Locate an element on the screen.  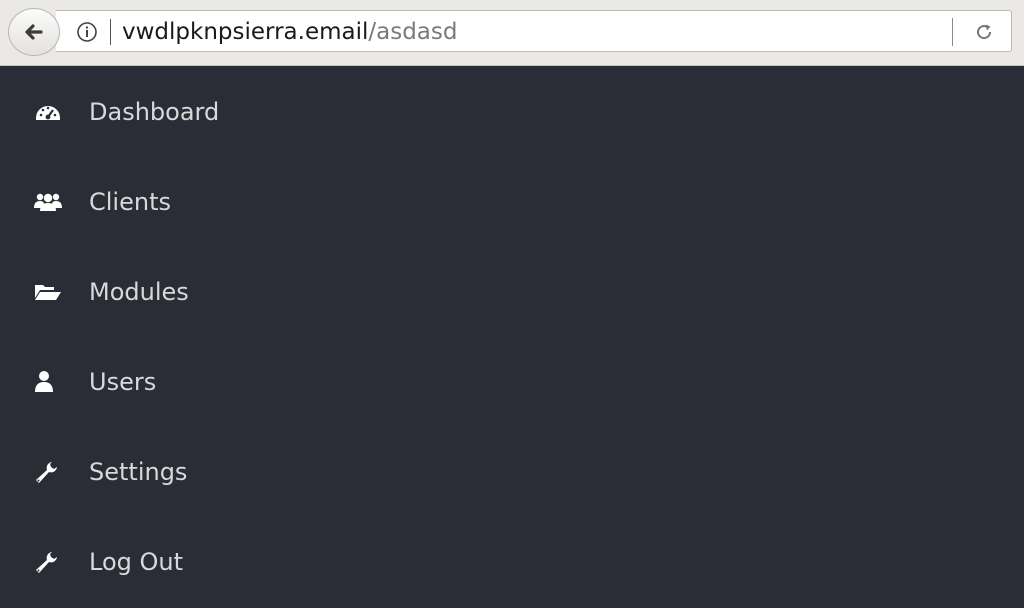
user-icon is located at coordinates (44, 381).